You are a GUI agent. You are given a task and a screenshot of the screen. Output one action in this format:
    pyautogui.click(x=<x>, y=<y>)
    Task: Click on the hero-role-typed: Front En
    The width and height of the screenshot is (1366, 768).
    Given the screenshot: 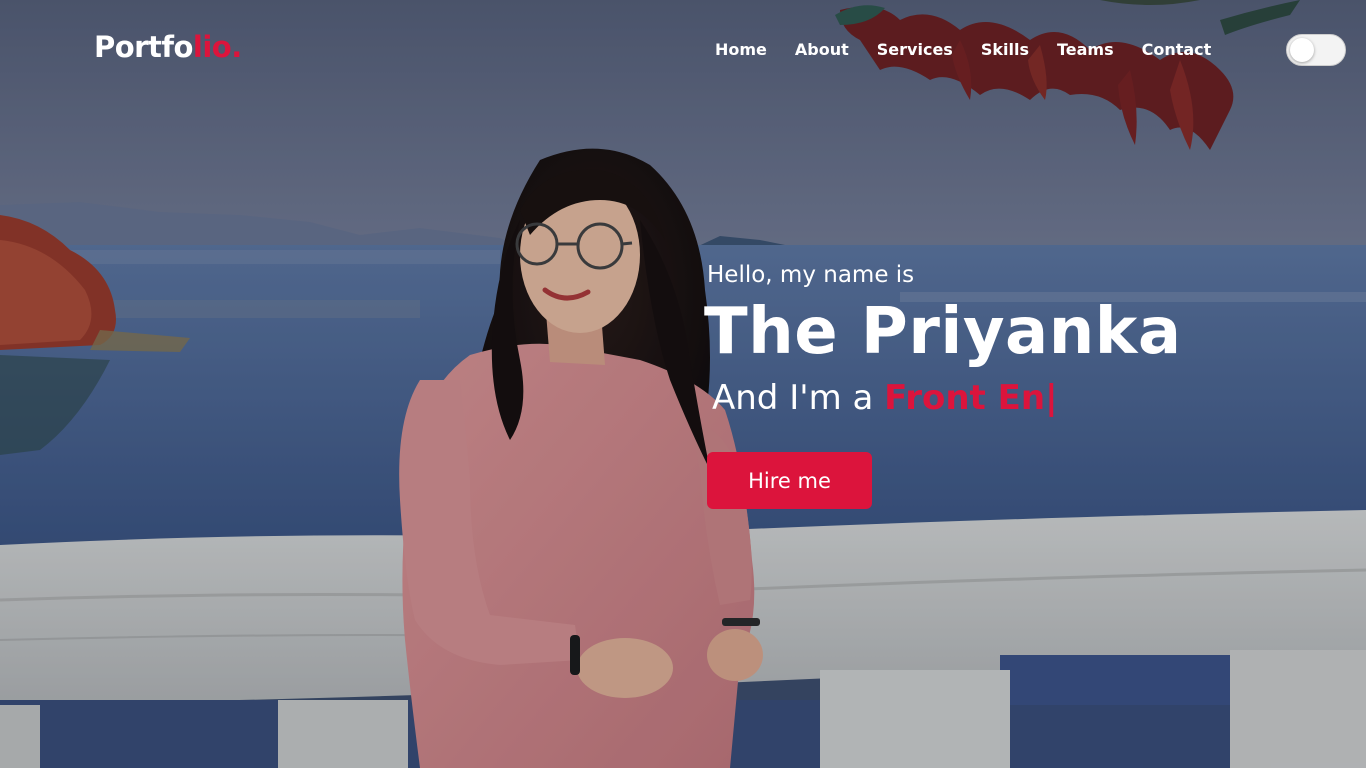 What is the action you would take?
    pyautogui.click(x=965, y=398)
    